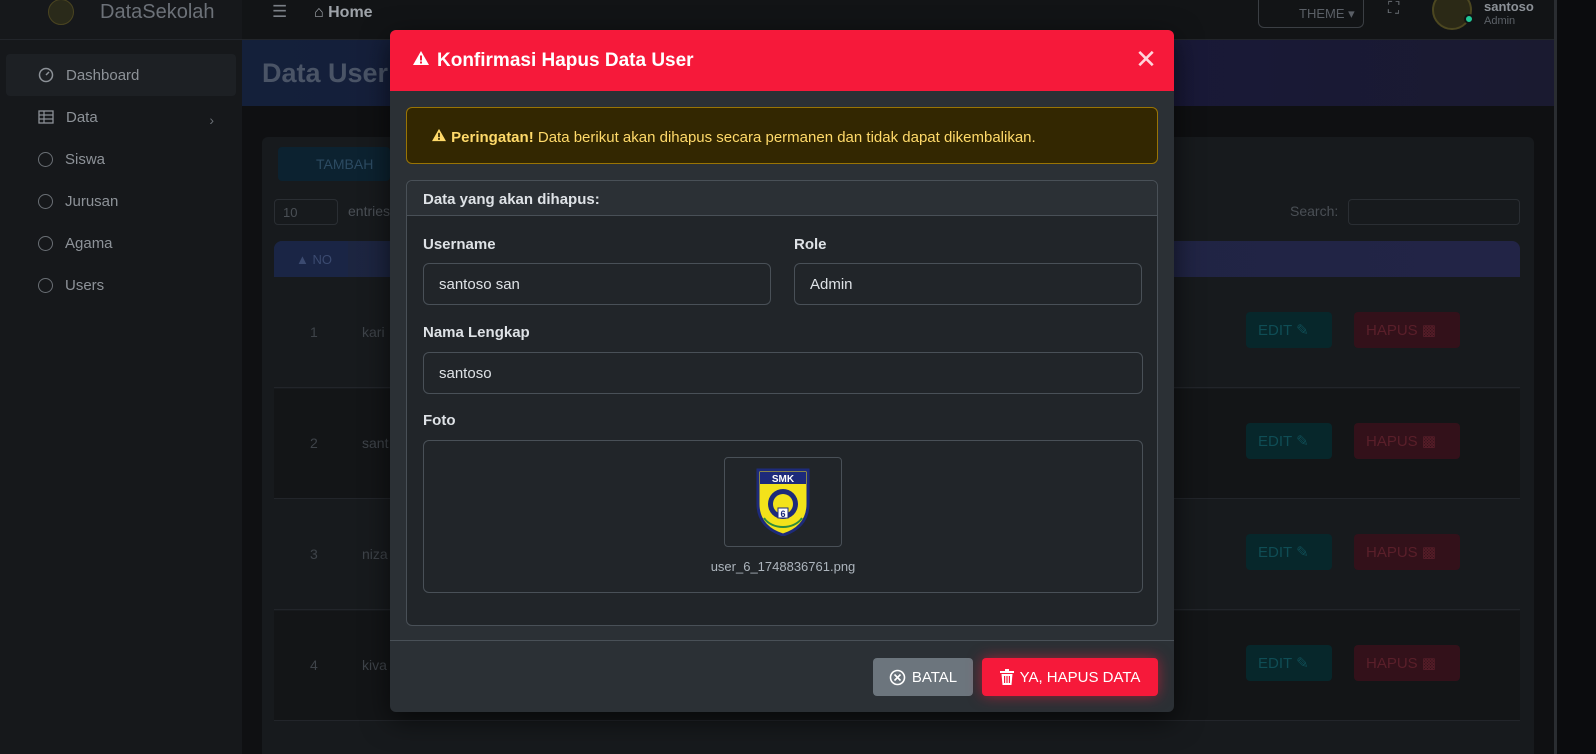 The width and height of the screenshot is (1596, 754). I want to click on modal-footer: BATAL YA, HAPUS DATA, so click(782, 676).